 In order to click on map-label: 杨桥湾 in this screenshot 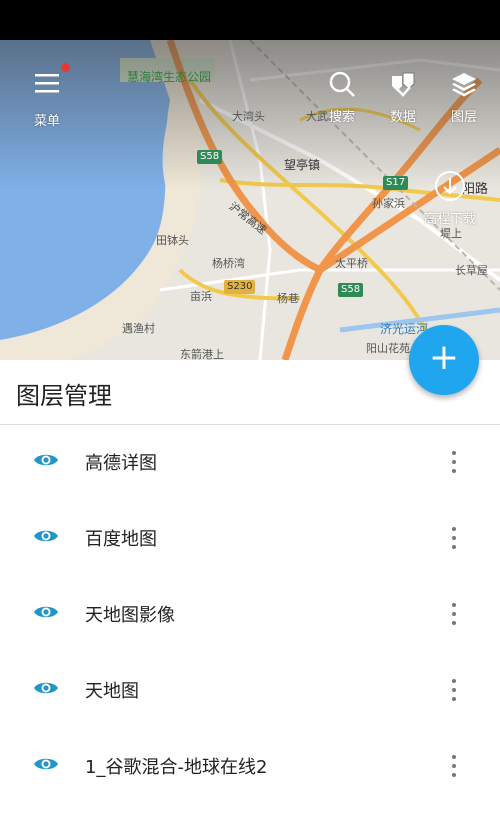, I will do `click(228, 263)`.